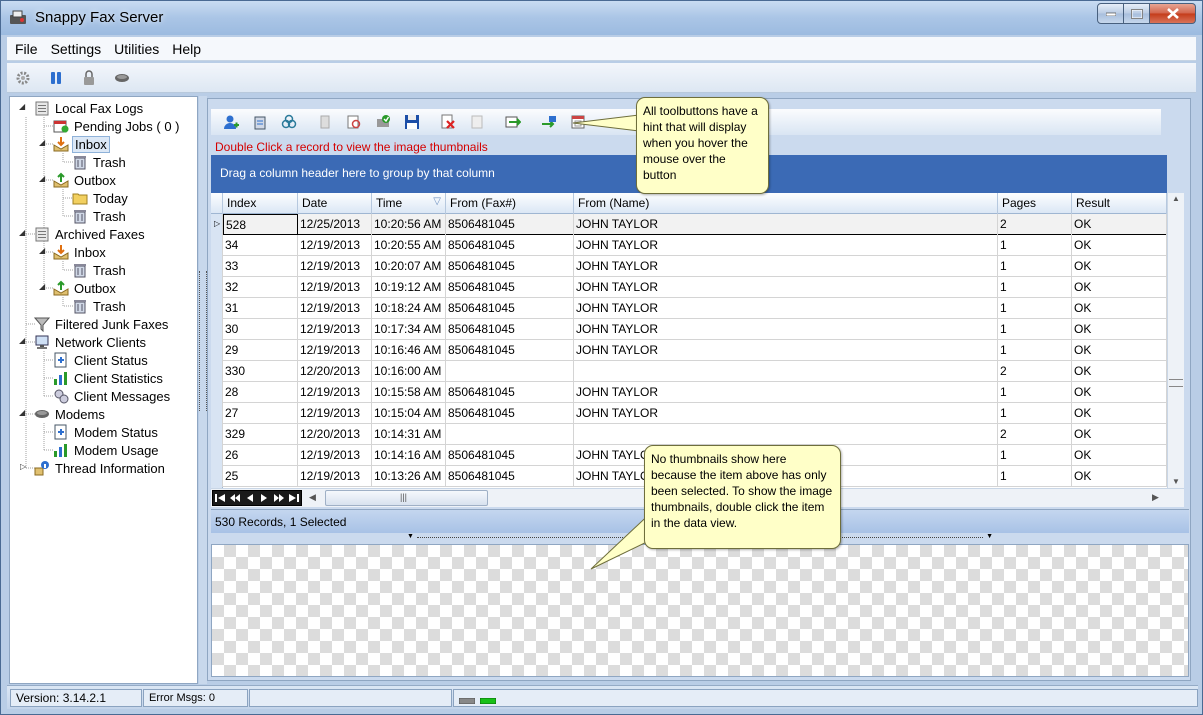  Describe the element at coordinates (42, 178) in the screenshot. I see `tree-expand-outbox: ◢` at that location.